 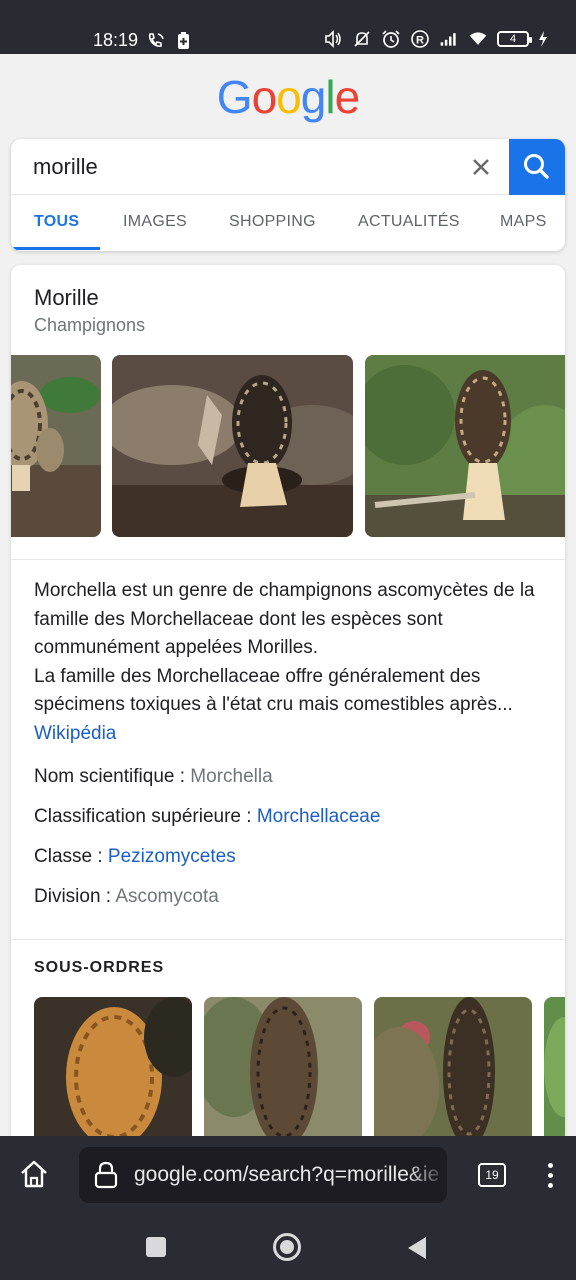 I want to click on clear-button, so click(x=481, y=167).